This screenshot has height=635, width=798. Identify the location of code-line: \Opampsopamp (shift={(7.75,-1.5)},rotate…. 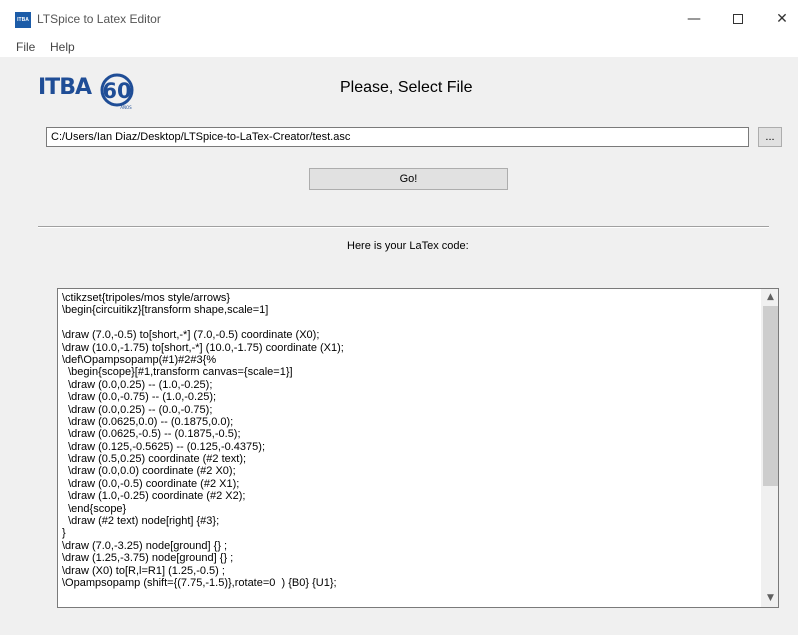
(199, 582).